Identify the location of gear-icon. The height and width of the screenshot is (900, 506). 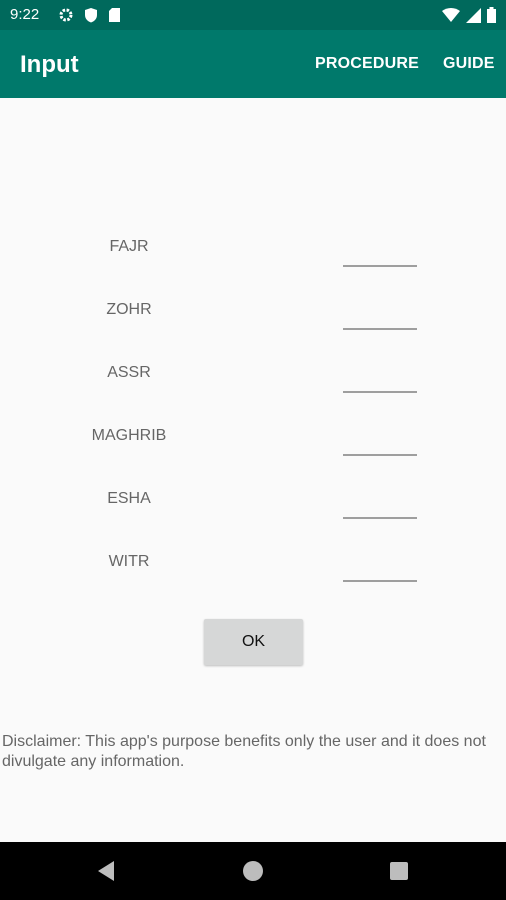
(66, 17).